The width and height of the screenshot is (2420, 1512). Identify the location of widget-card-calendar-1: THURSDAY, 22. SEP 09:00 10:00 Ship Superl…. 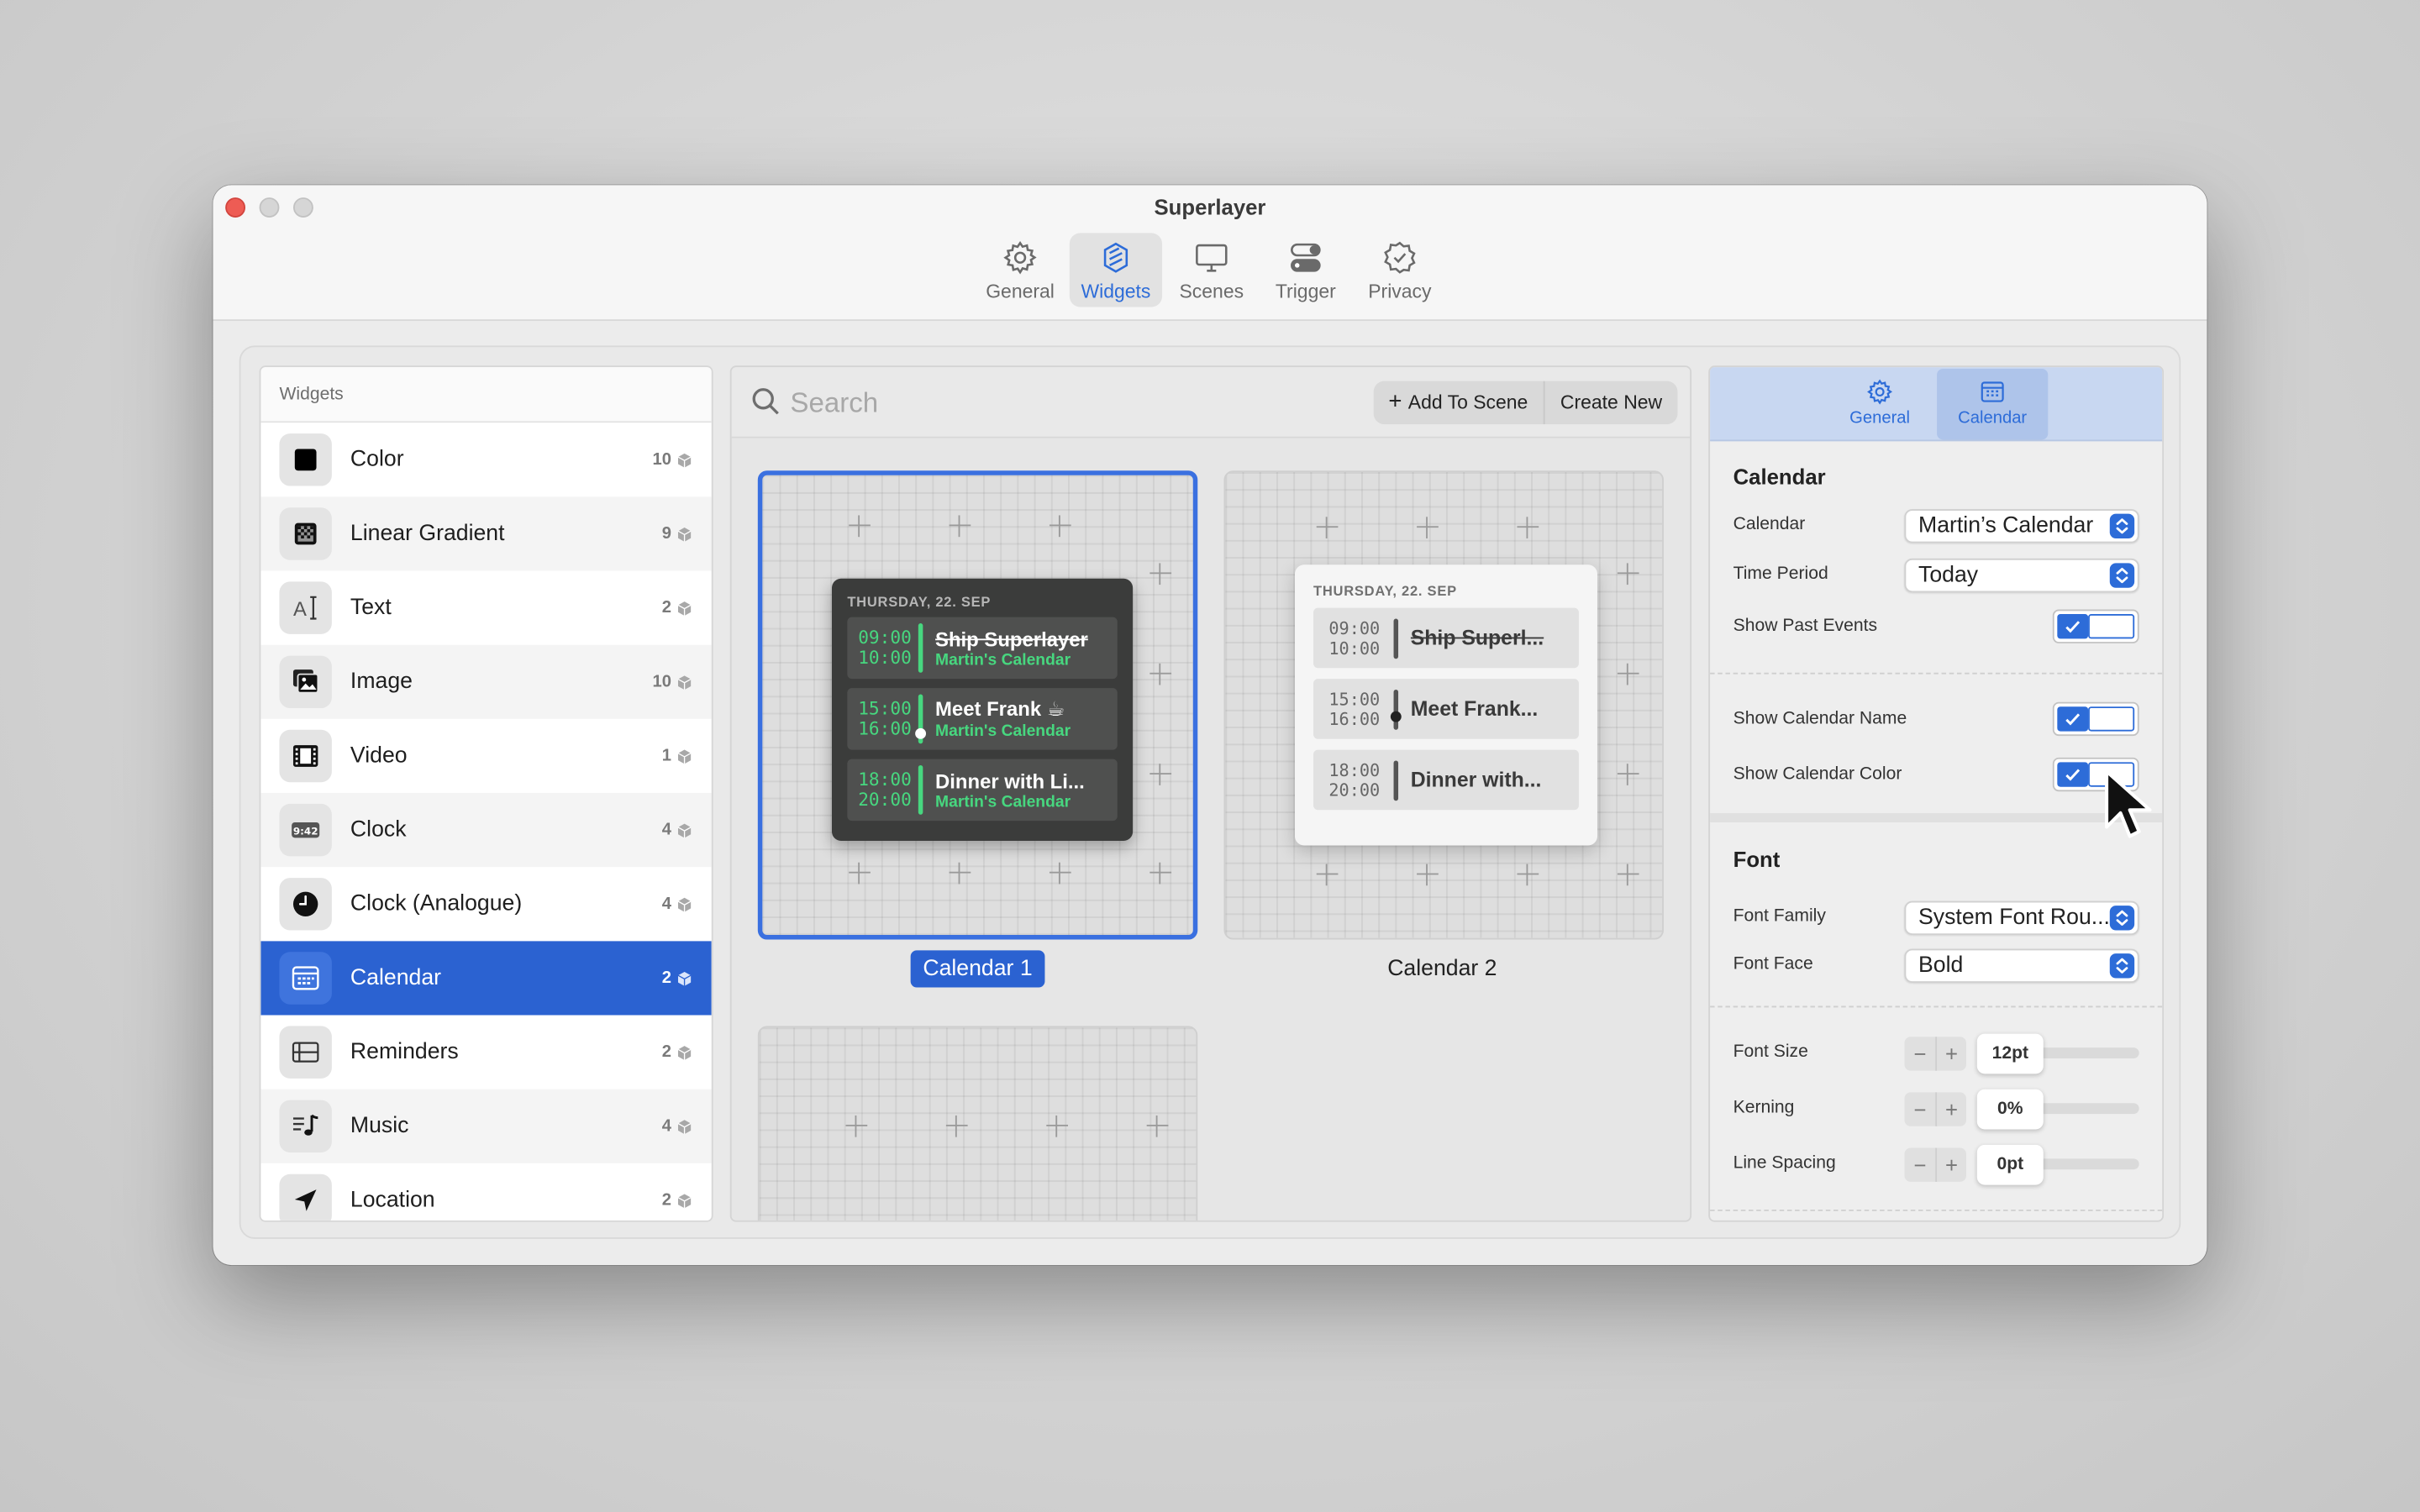
(977, 705).